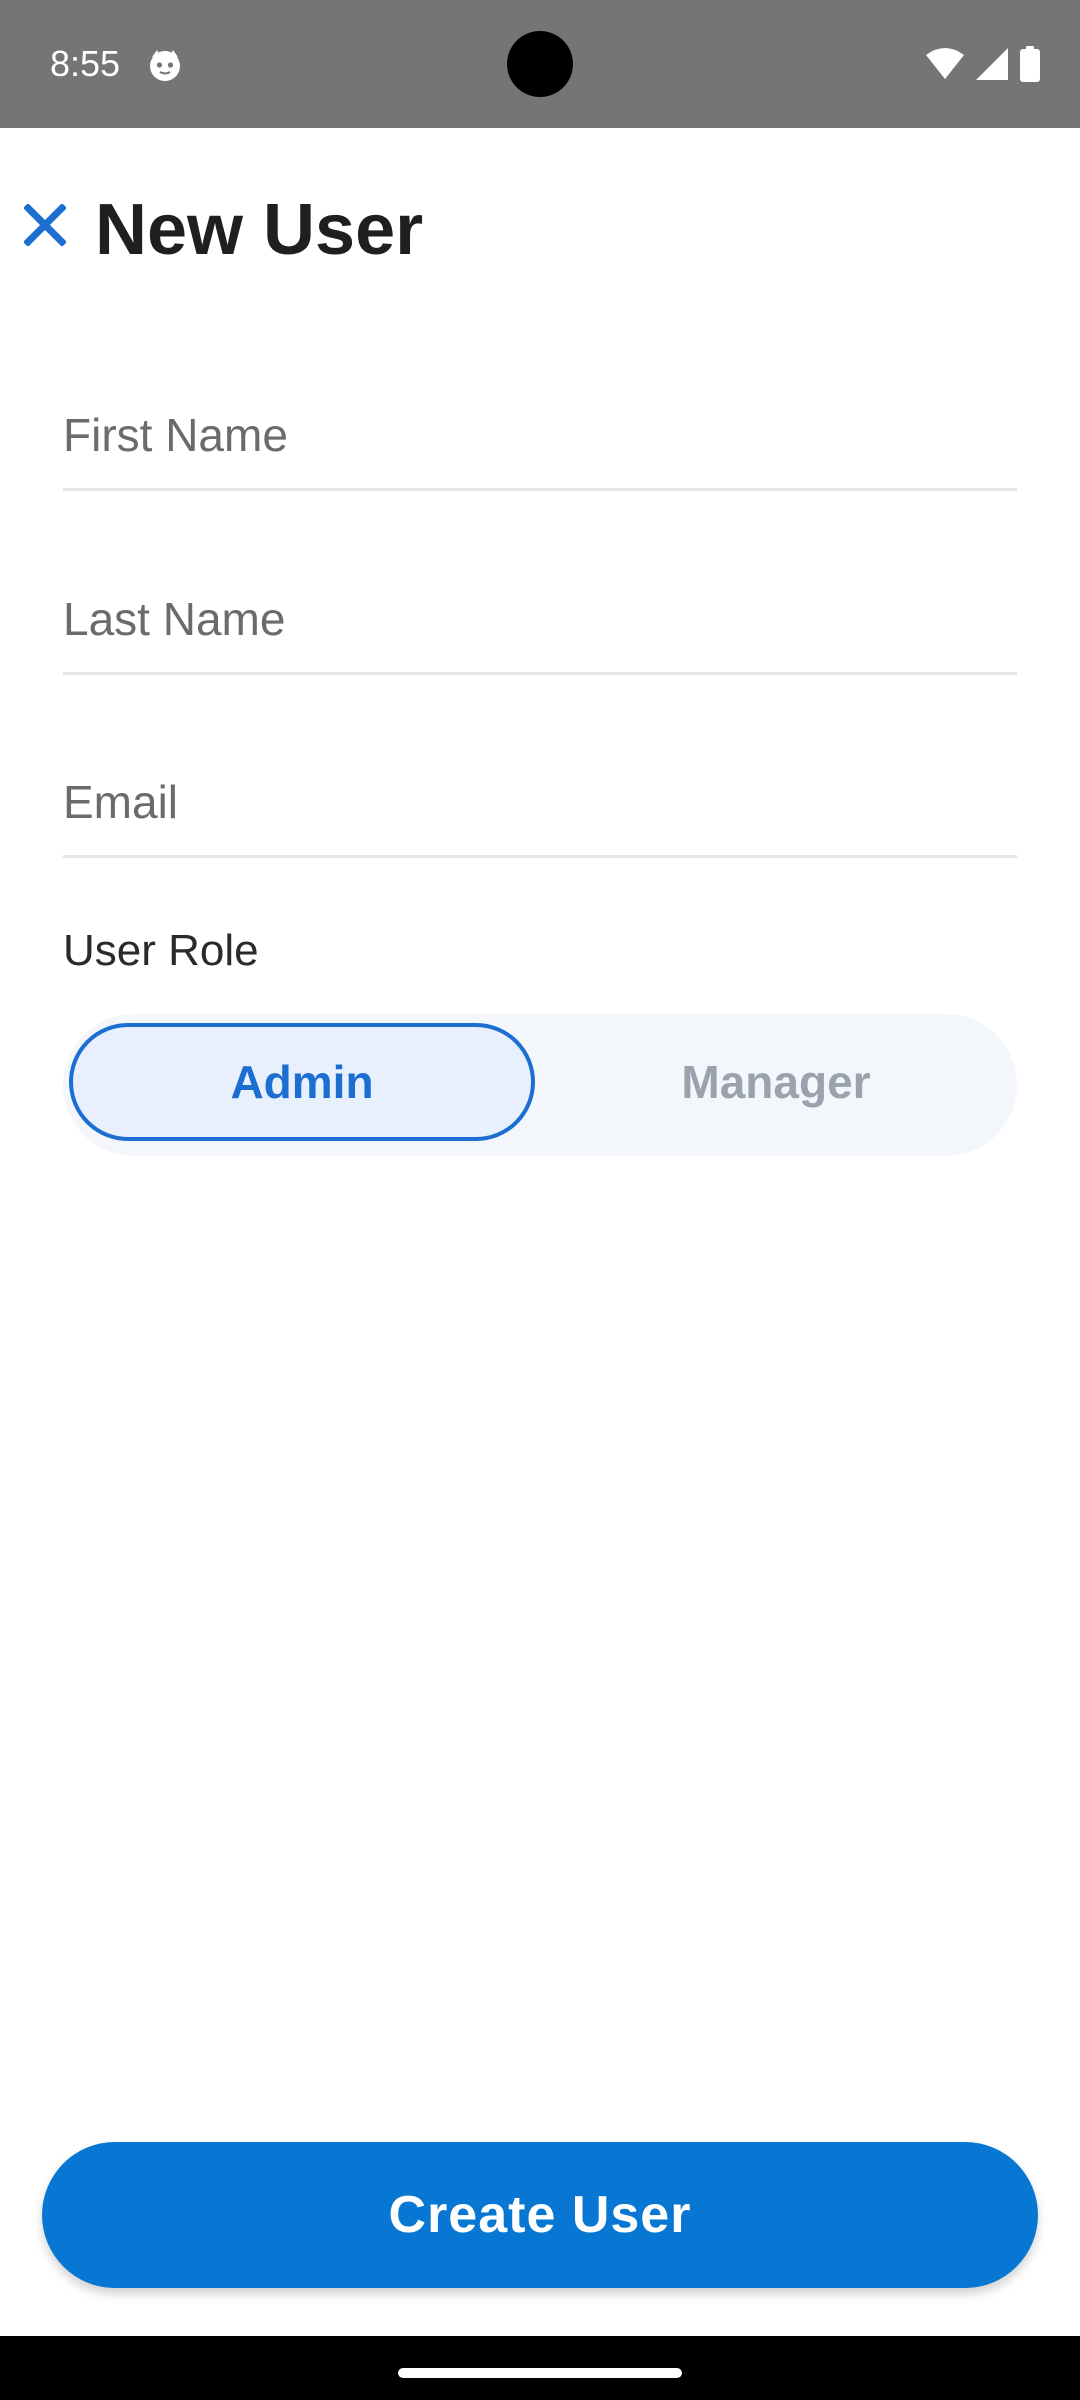  What do you see at coordinates (161, 950) in the screenshot?
I see `user-role-label: User Role` at bounding box center [161, 950].